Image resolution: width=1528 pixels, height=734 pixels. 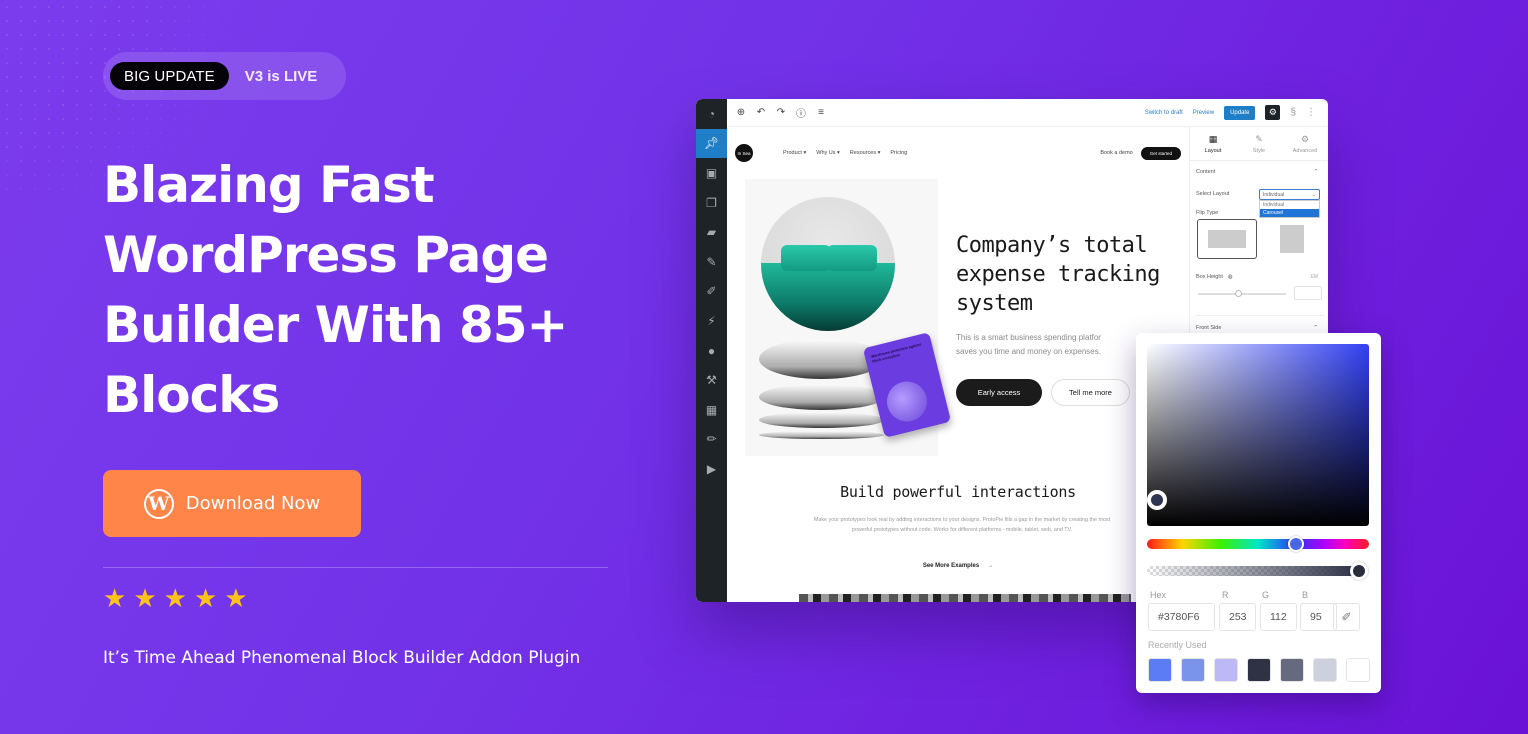 What do you see at coordinates (1305, 138) in the screenshot?
I see `gear-icon: ⚙` at bounding box center [1305, 138].